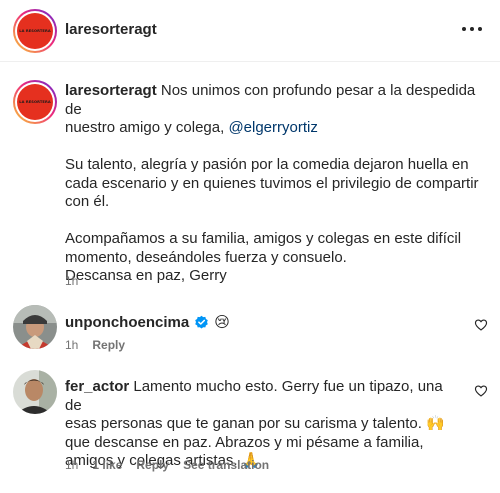 This screenshot has height=493, width=500. What do you see at coordinates (87, 201) in the screenshot?
I see `caption-text: con él.` at bounding box center [87, 201].